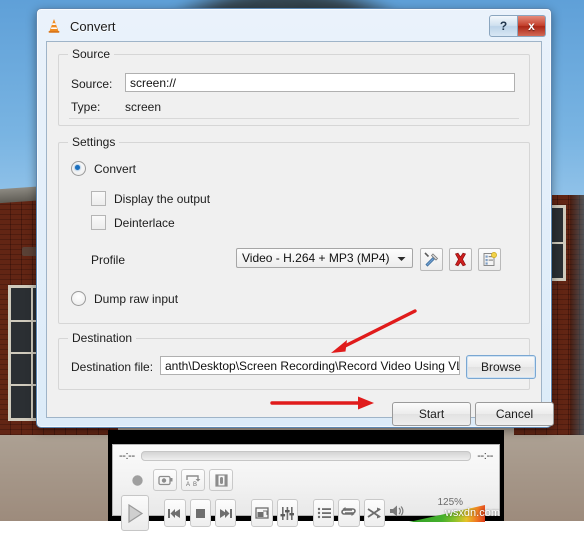  I want to click on watermark-label: wsxdn.com, so click(472, 513).